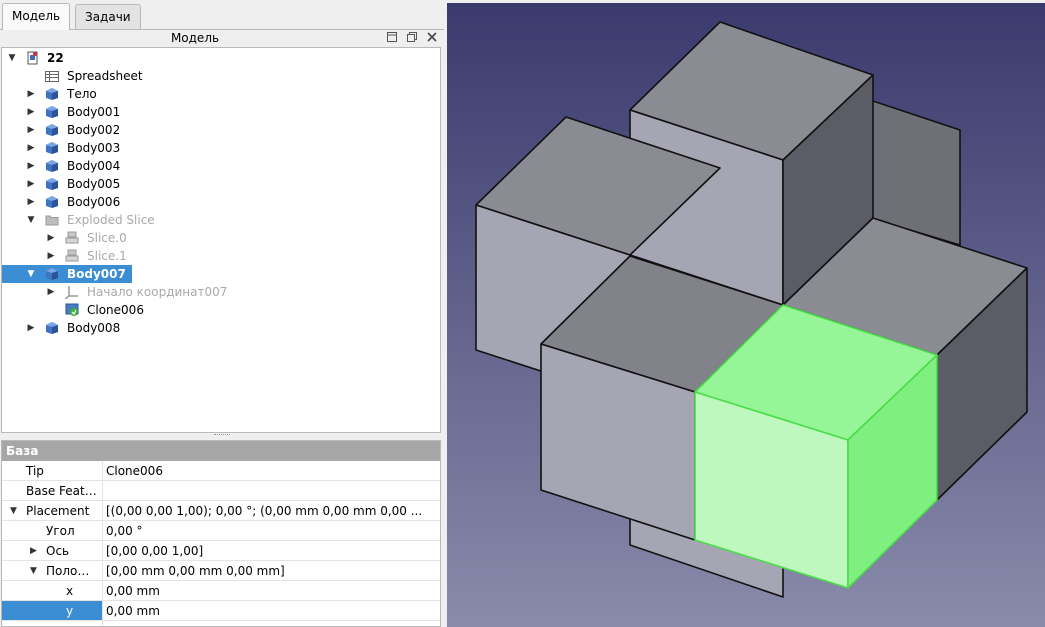 The height and width of the screenshot is (627, 1045). What do you see at coordinates (71, 292) in the screenshot?
I see `origin-axes-icon` at bounding box center [71, 292].